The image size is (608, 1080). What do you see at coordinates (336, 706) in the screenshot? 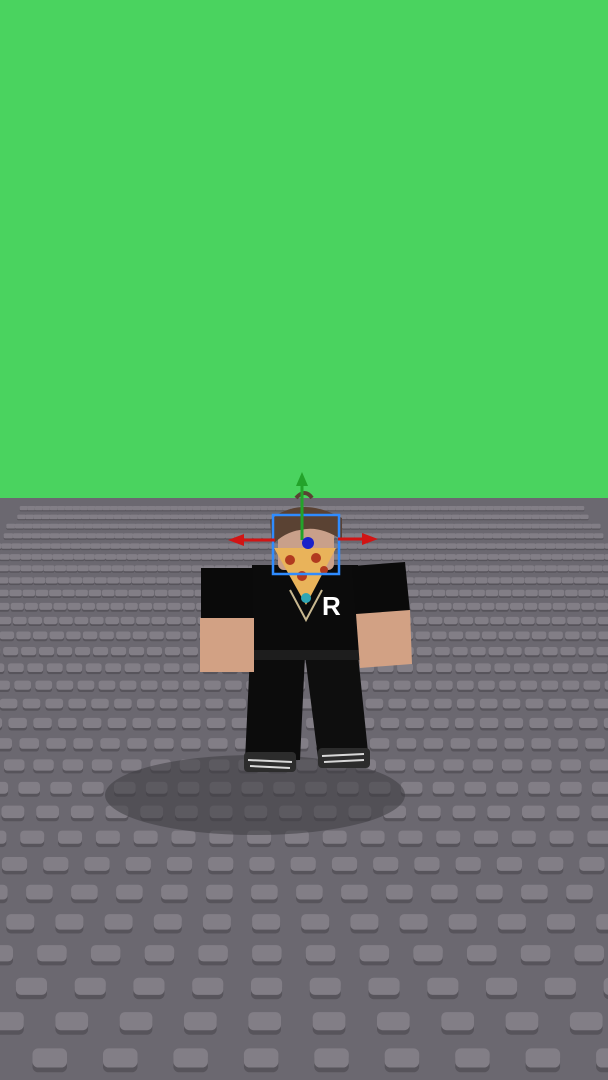
I see `right-leg` at bounding box center [336, 706].